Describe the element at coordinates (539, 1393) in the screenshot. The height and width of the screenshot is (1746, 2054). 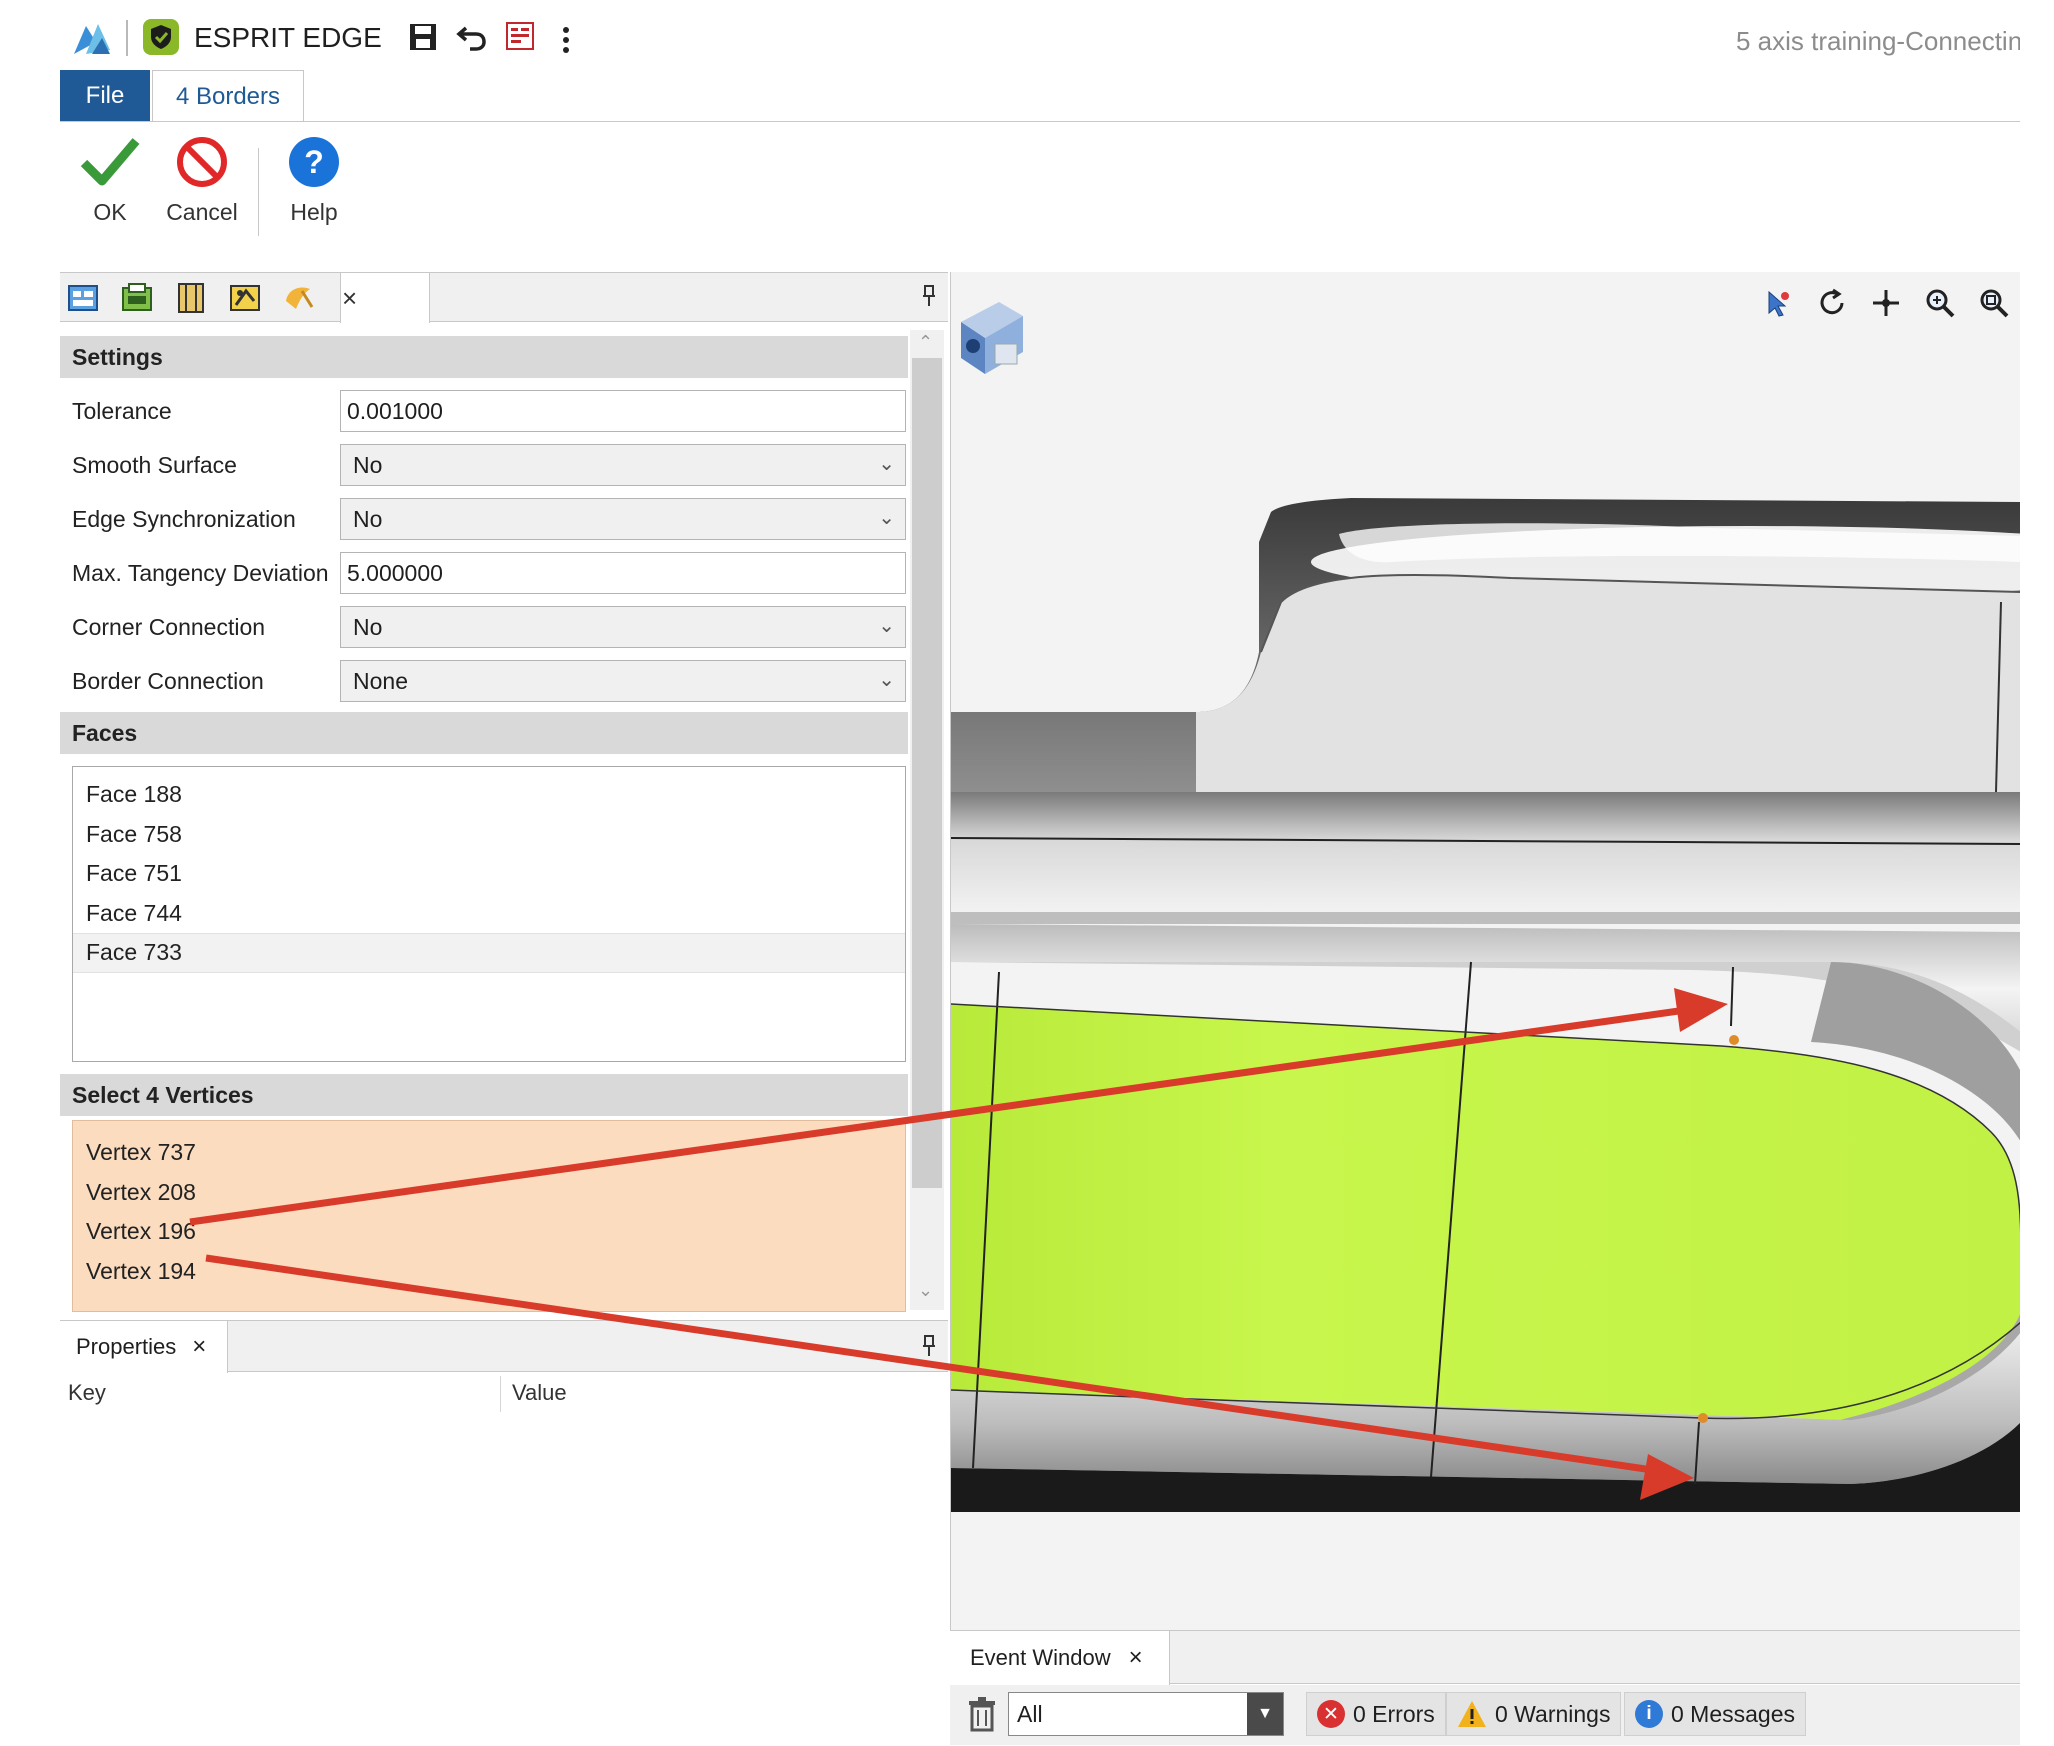
I see `properties-value-header: Value` at that location.